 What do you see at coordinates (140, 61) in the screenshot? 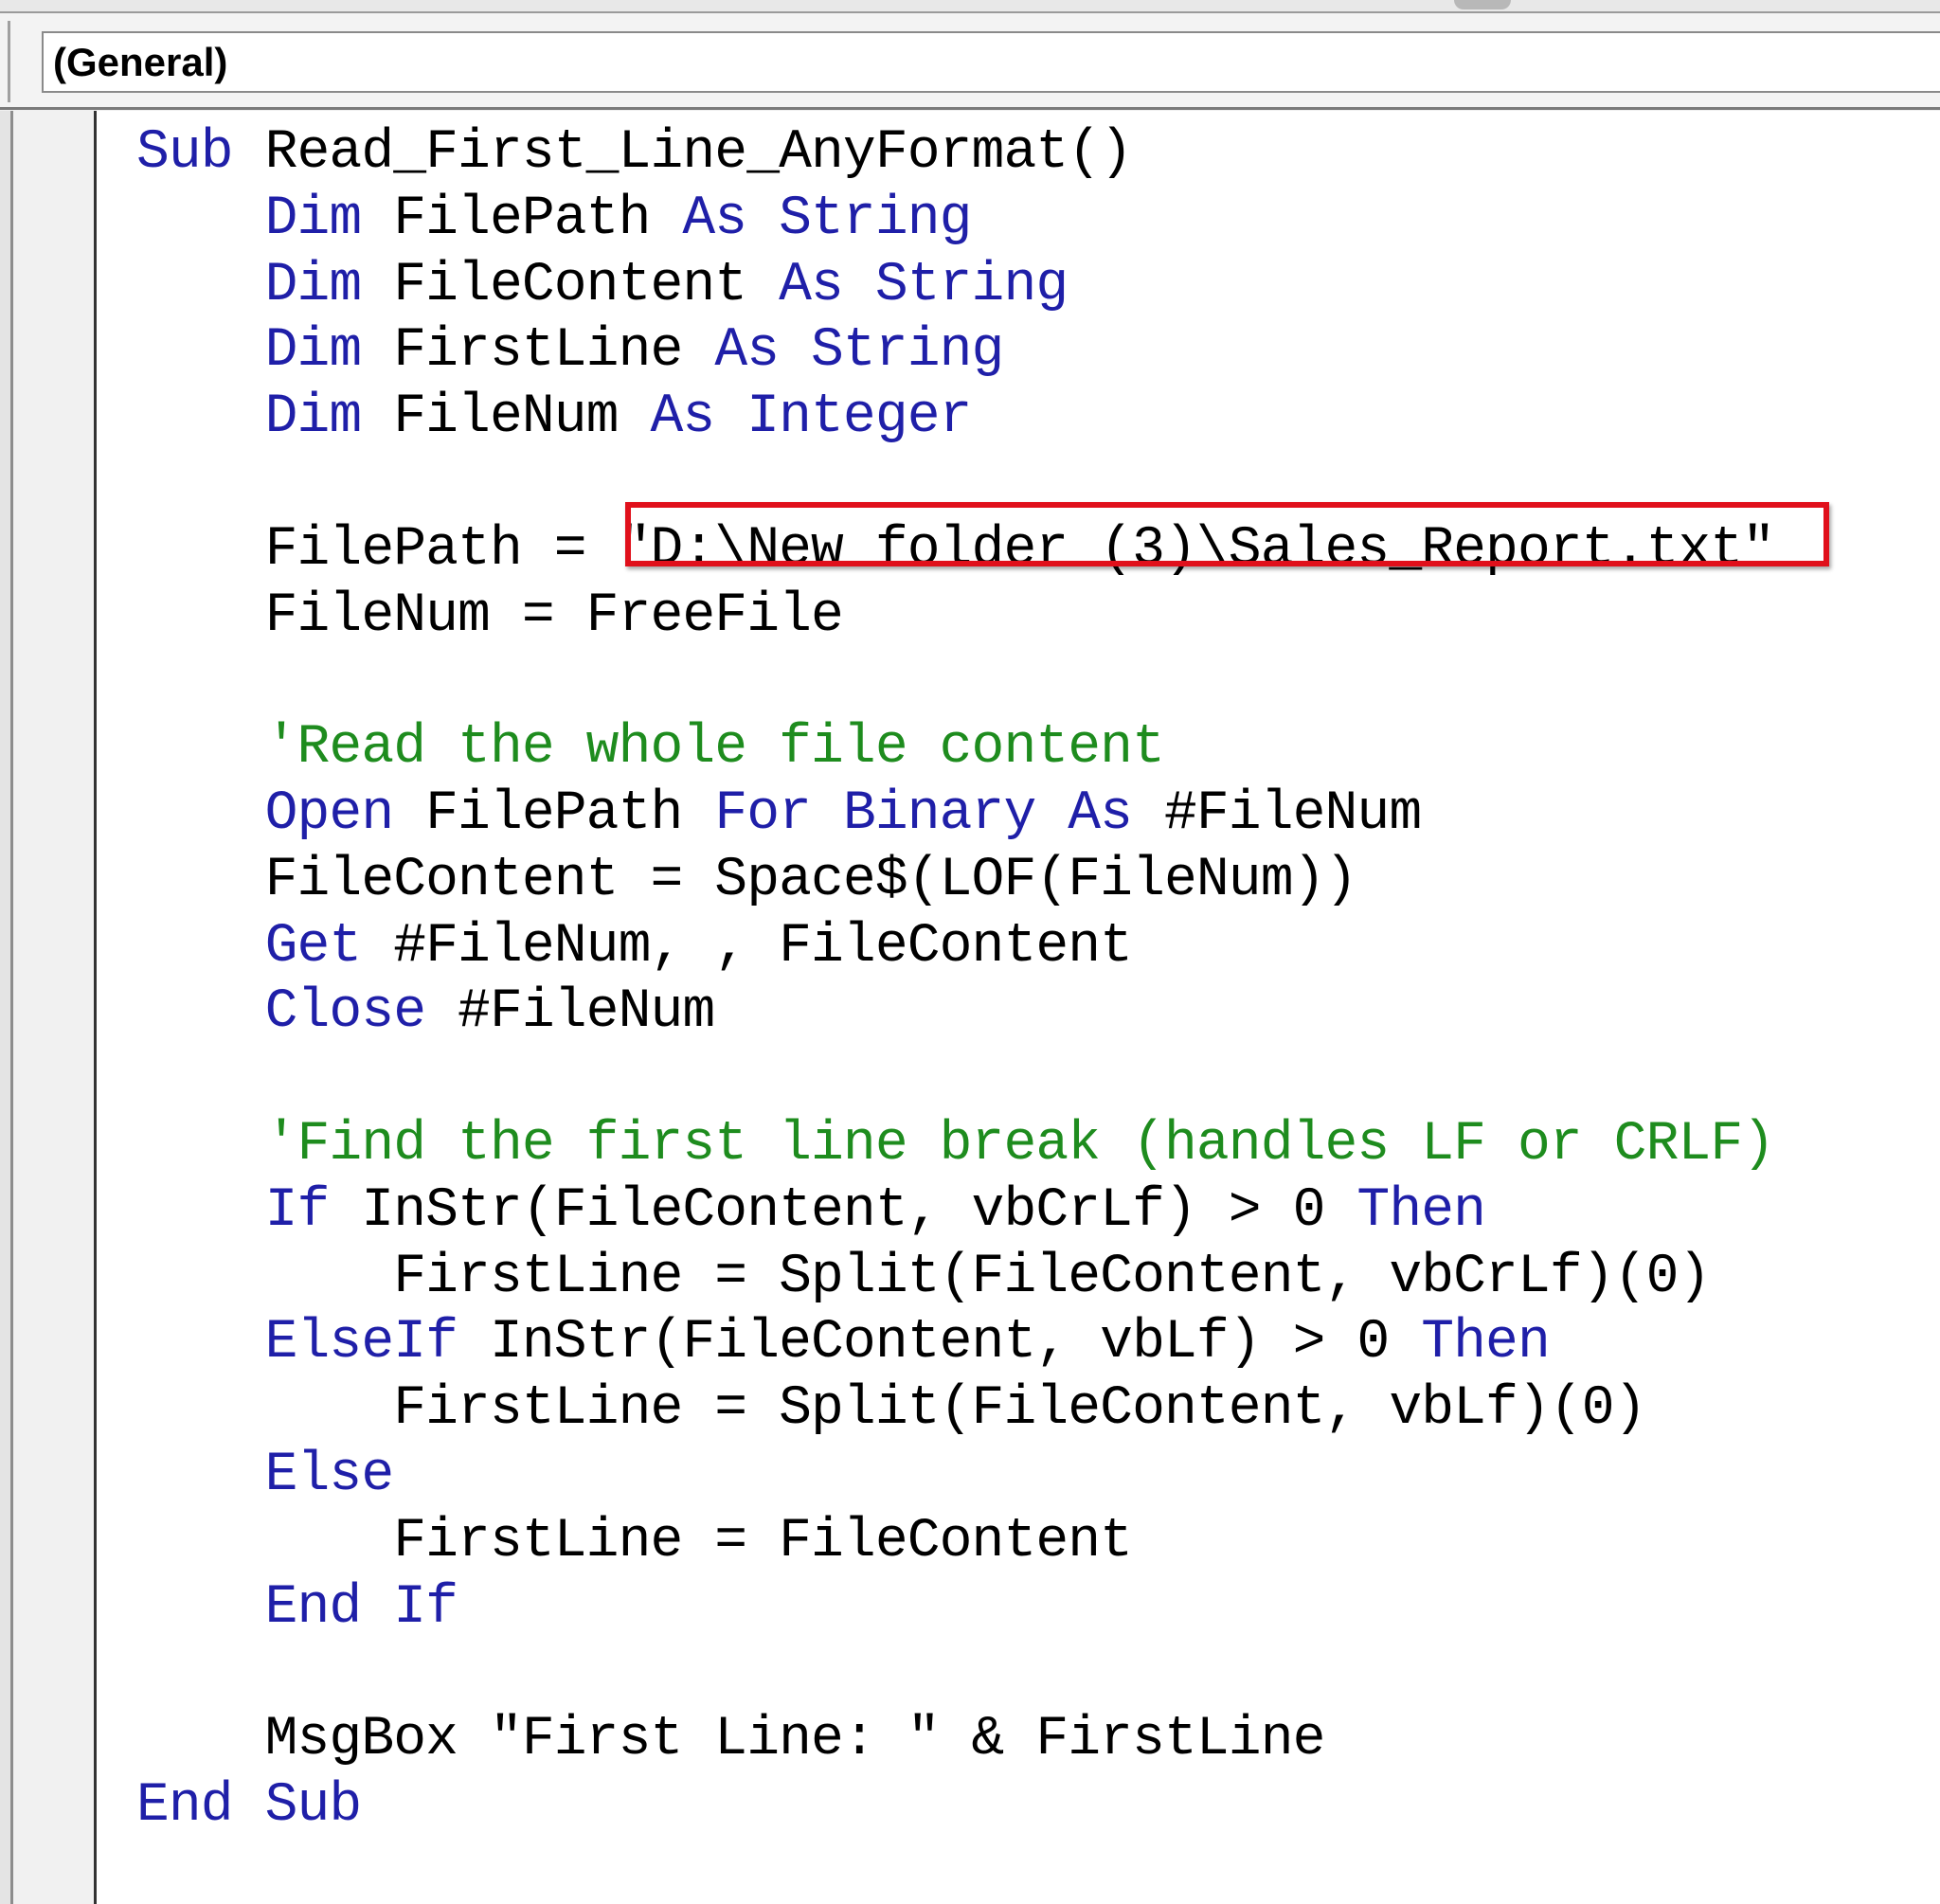
I see `object-dropdown-value: (General)` at bounding box center [140, 61].